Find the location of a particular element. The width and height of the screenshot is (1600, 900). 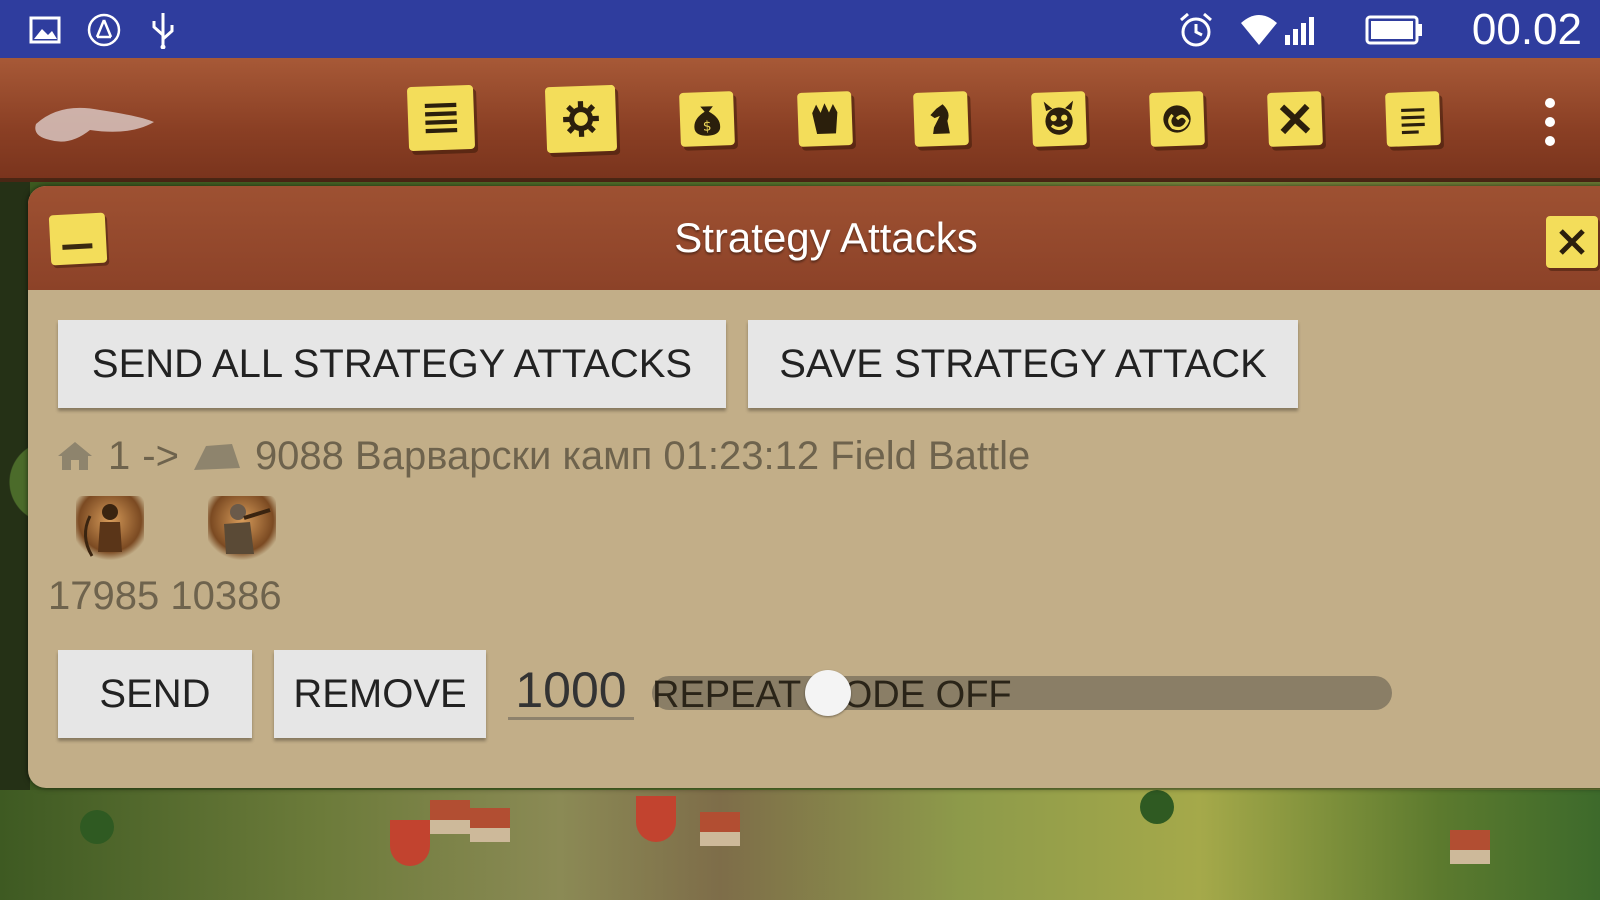

spiral-icon is located at coordinates (1177, 119).